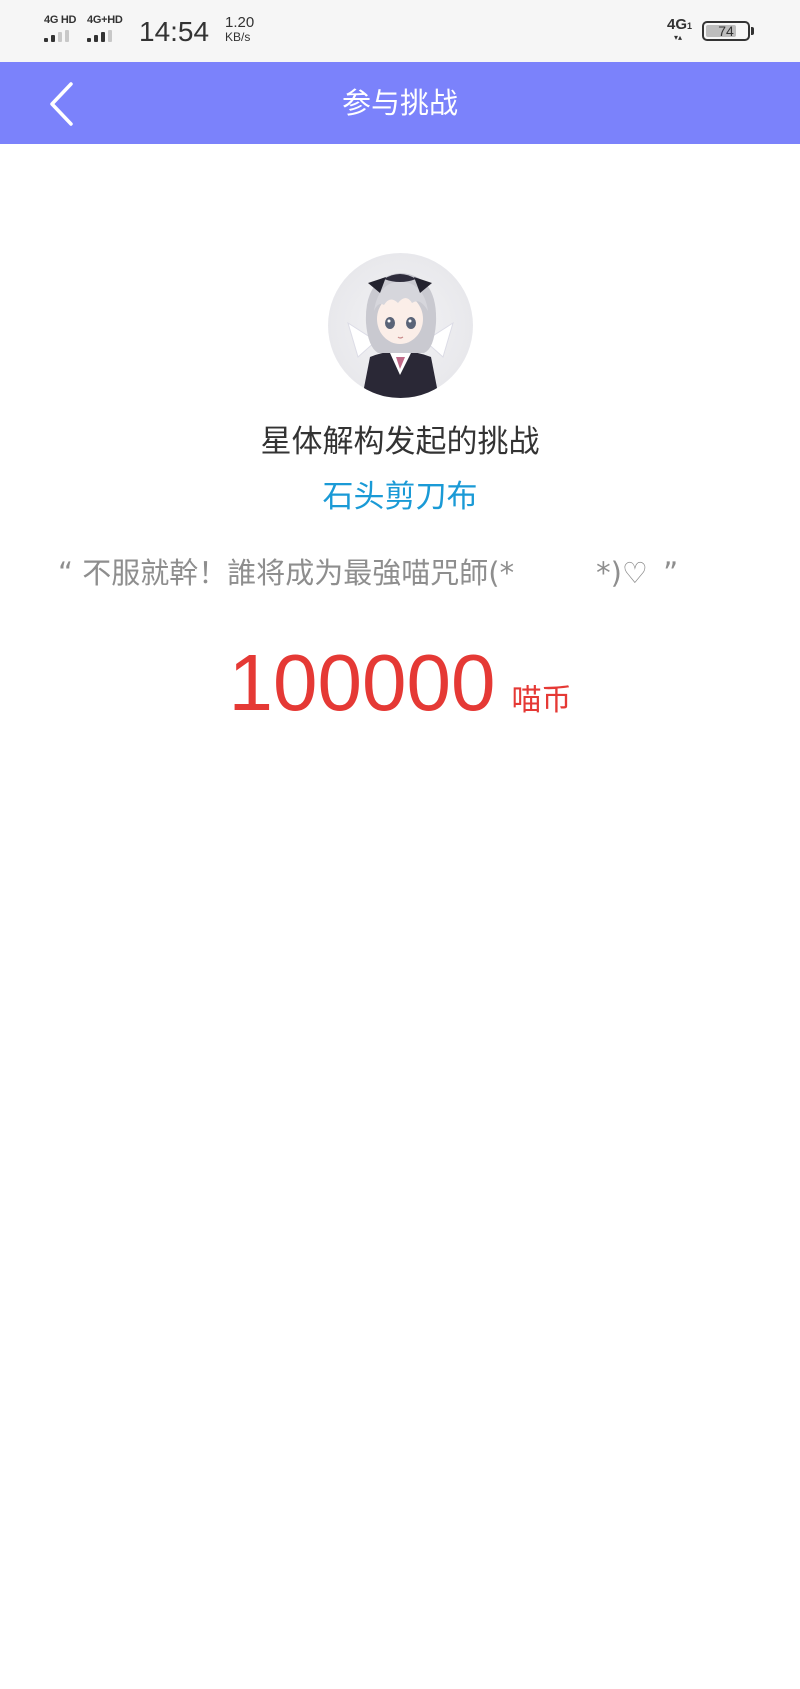  Describe the element at coordinates (61, 104) in the screenshot. I see `chevron-left-icon` at that location.